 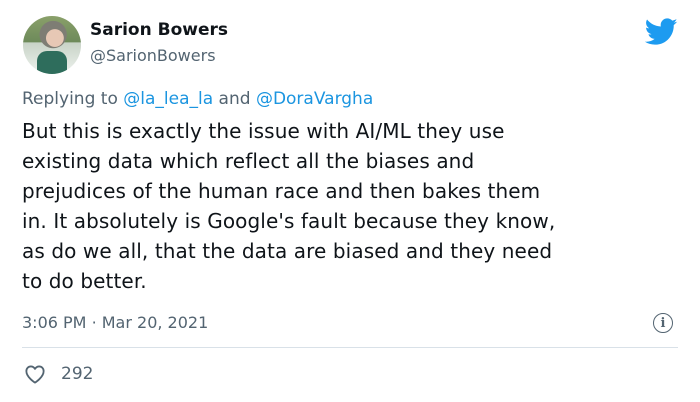 What do you see at coordinates (153, 55) in the screenshot?
I see `author-handle: @SarionBowers` at bounding box center [153, 55].